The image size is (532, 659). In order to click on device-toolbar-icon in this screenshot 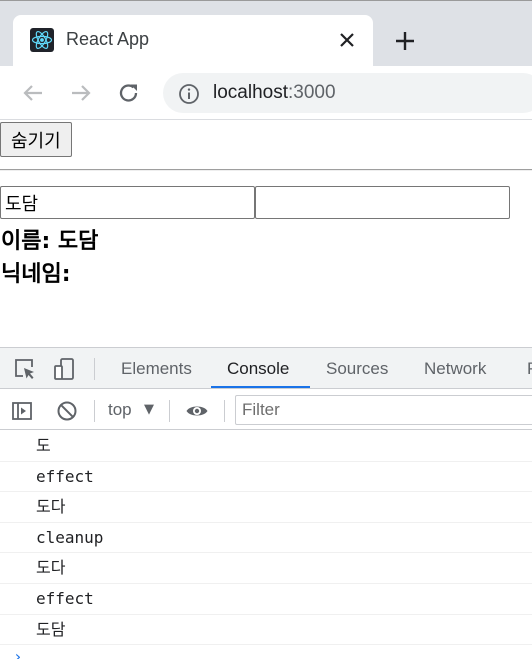, I will do `click(64, 369)`.